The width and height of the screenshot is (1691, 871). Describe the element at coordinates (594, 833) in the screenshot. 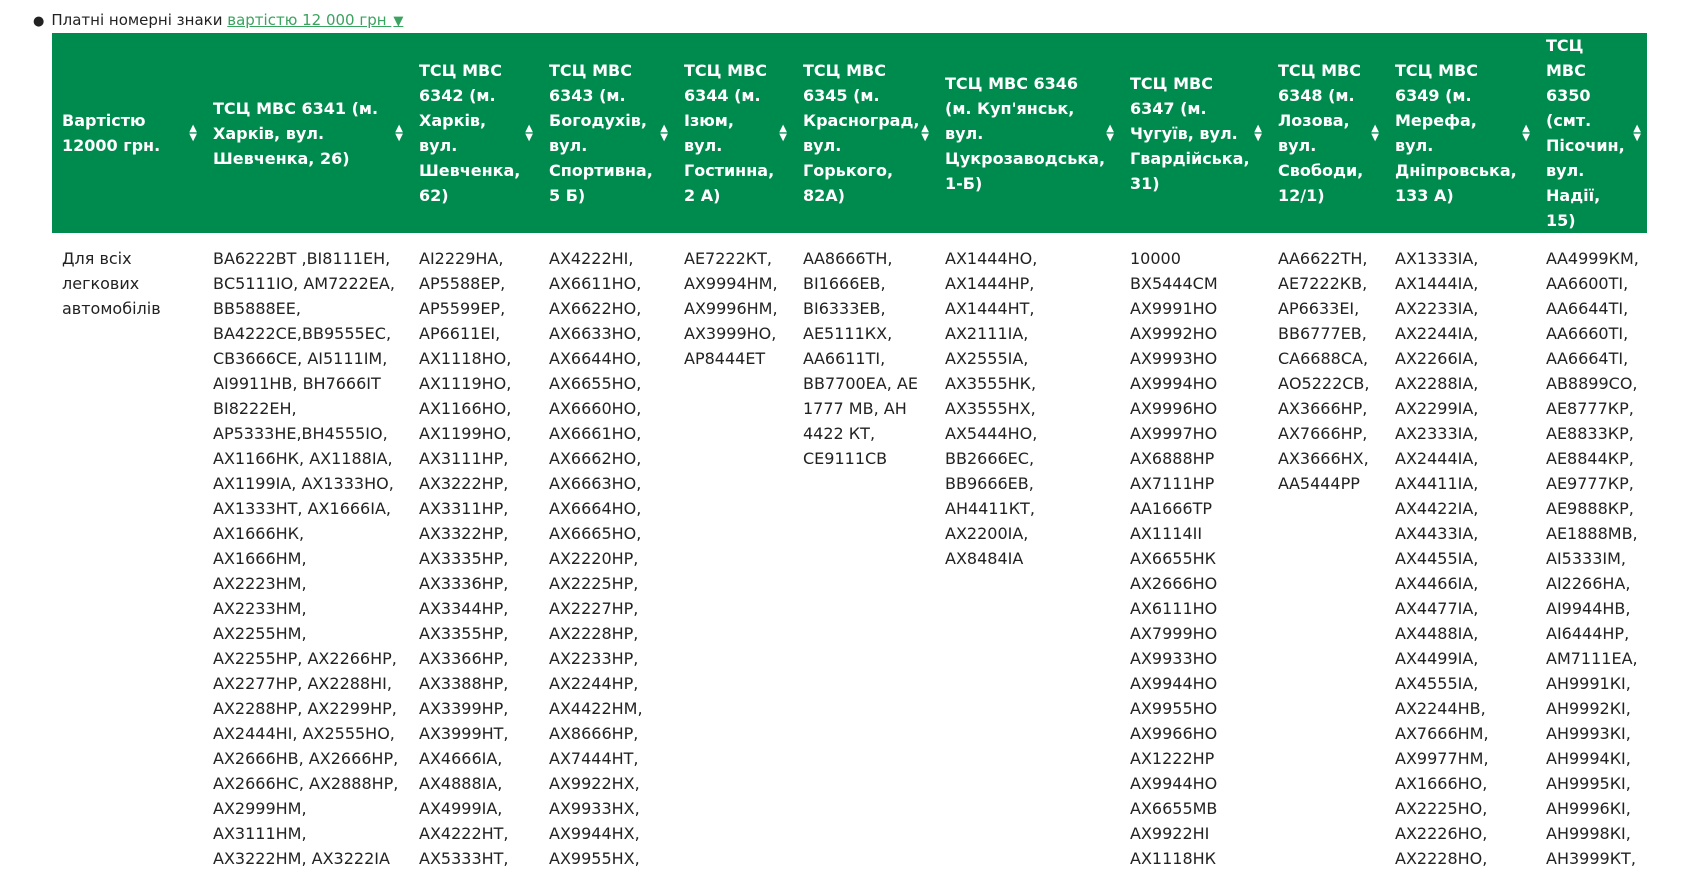

I see `plate-number: АХ9944НХ,` at that location.